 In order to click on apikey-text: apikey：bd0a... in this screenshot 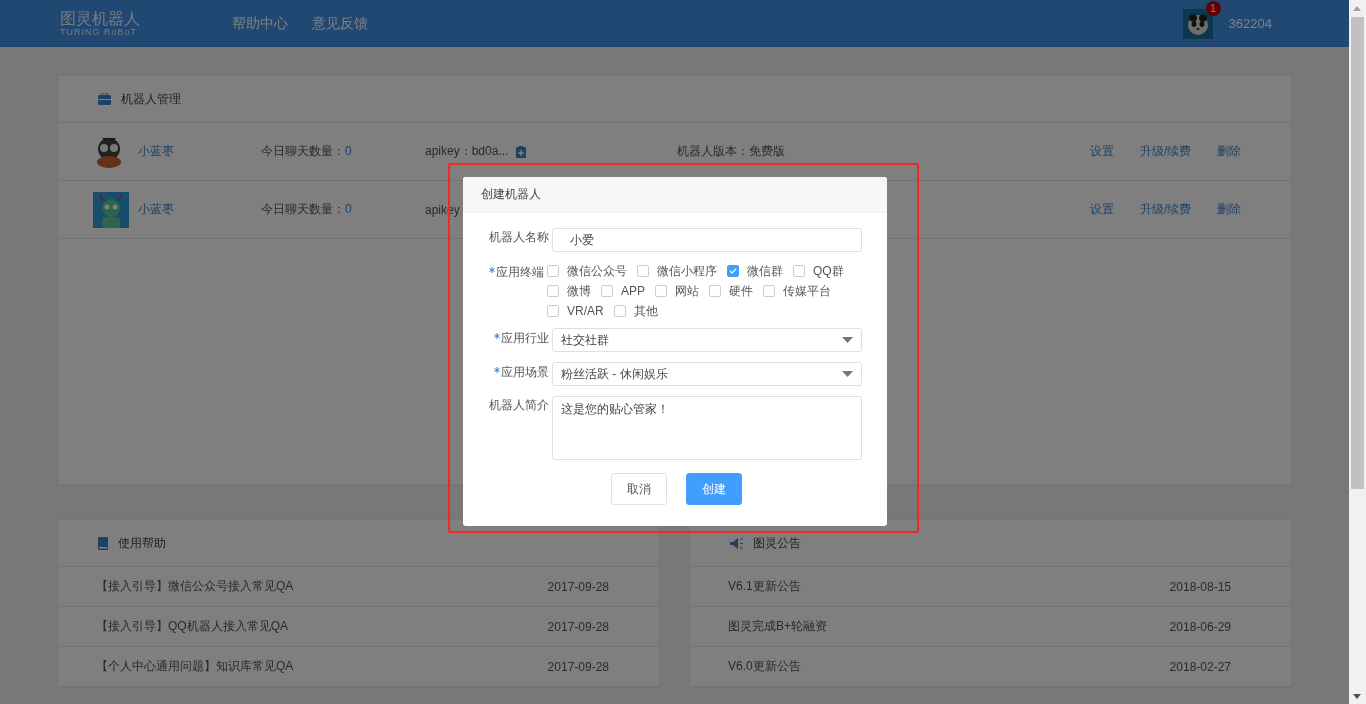, I will do `click(467, 151)`.